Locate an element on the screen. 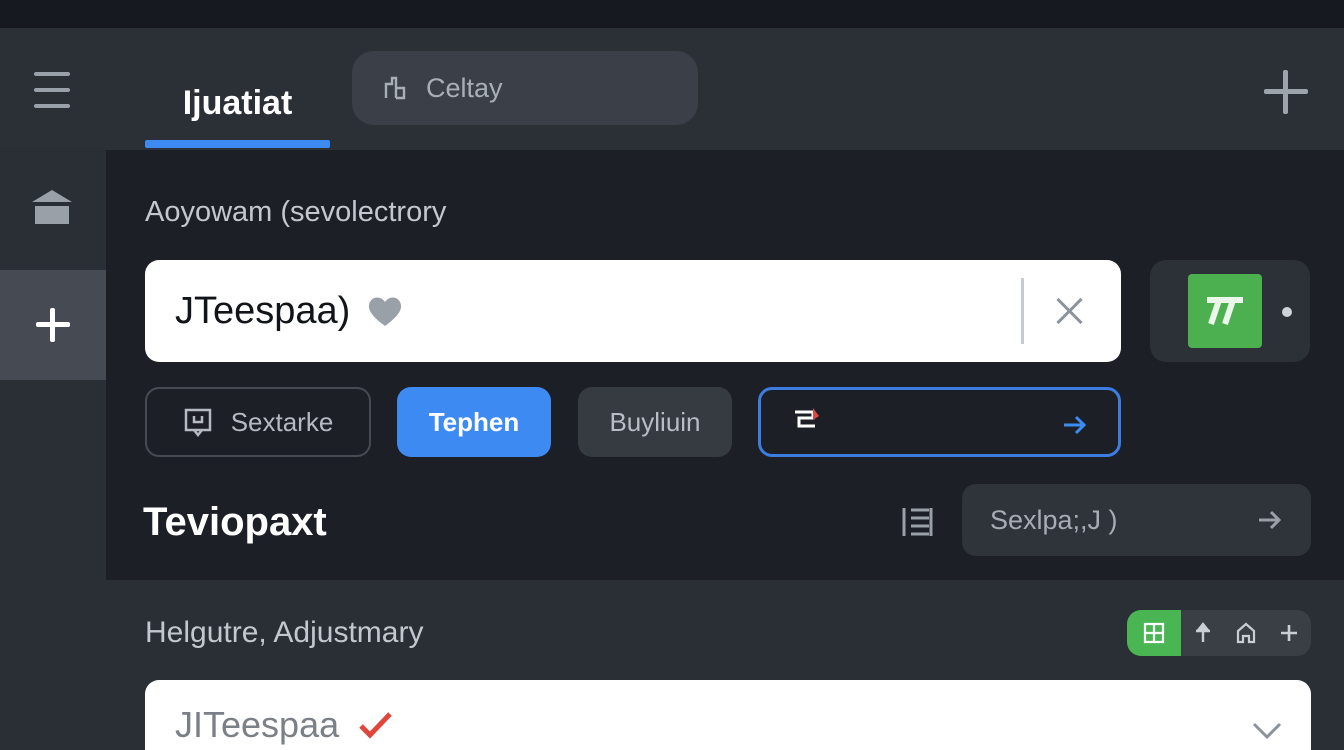 Image resolution: width=1344 pixels, height=750 pixels. home-outline-icon is located at coordinates (1245, 633).